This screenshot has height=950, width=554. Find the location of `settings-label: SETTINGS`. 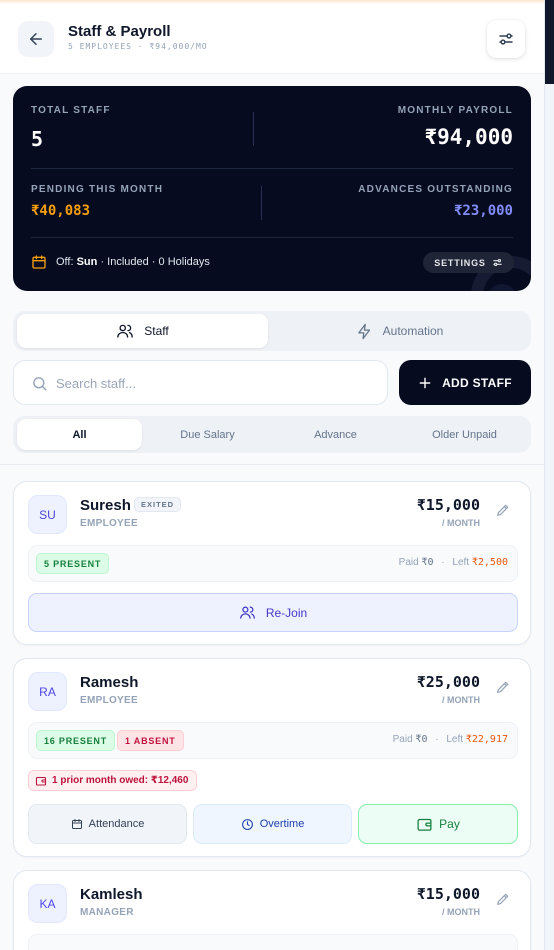

settings-label: SETTINGS is located at coordinates (460, 262).